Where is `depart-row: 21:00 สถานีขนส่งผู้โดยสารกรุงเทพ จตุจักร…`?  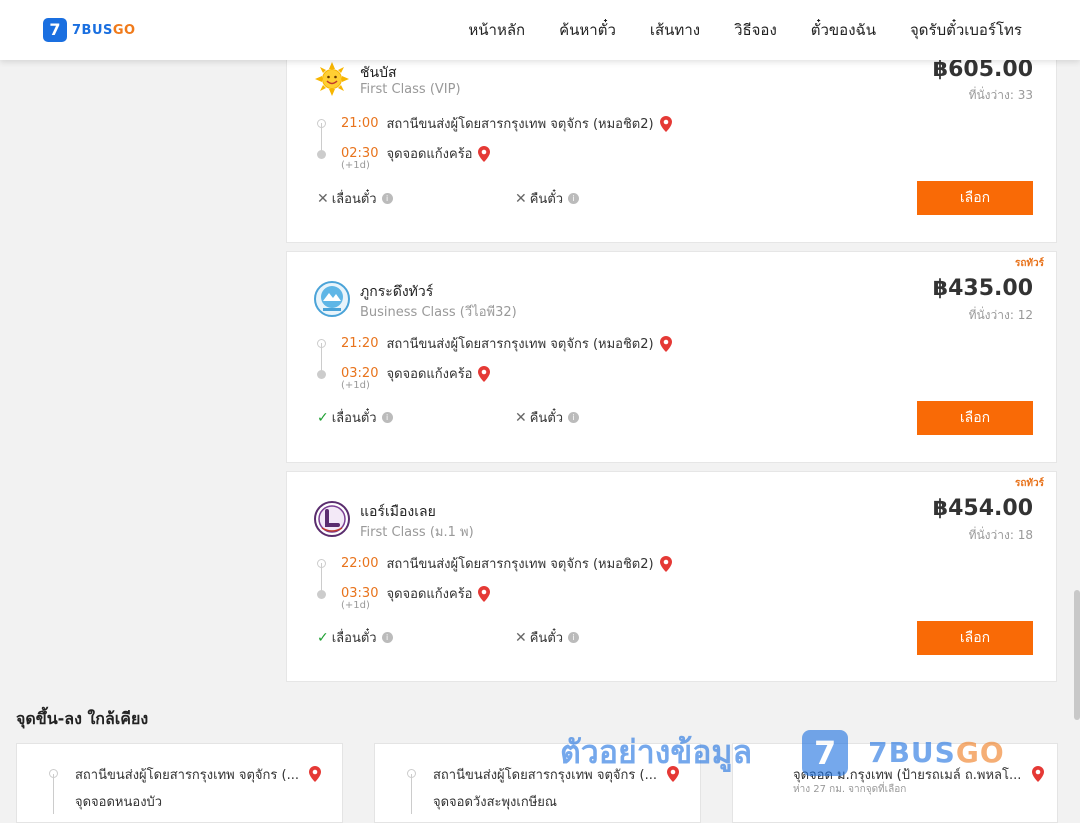
depart-row: 21:00 สถานีขนส่งผู้โดยสารกรุงเทพ จตุจักร… is located at coordinates (506, 123).